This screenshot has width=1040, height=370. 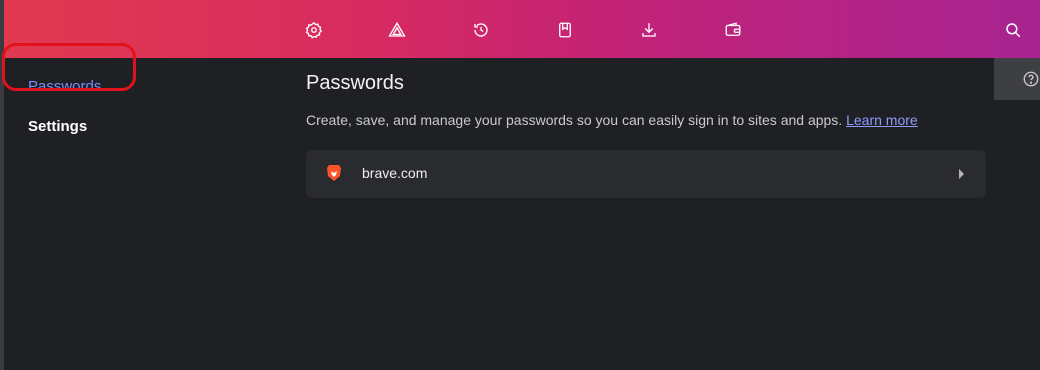 I want to click on bookmarks-icon, so click(x=565, y=30).